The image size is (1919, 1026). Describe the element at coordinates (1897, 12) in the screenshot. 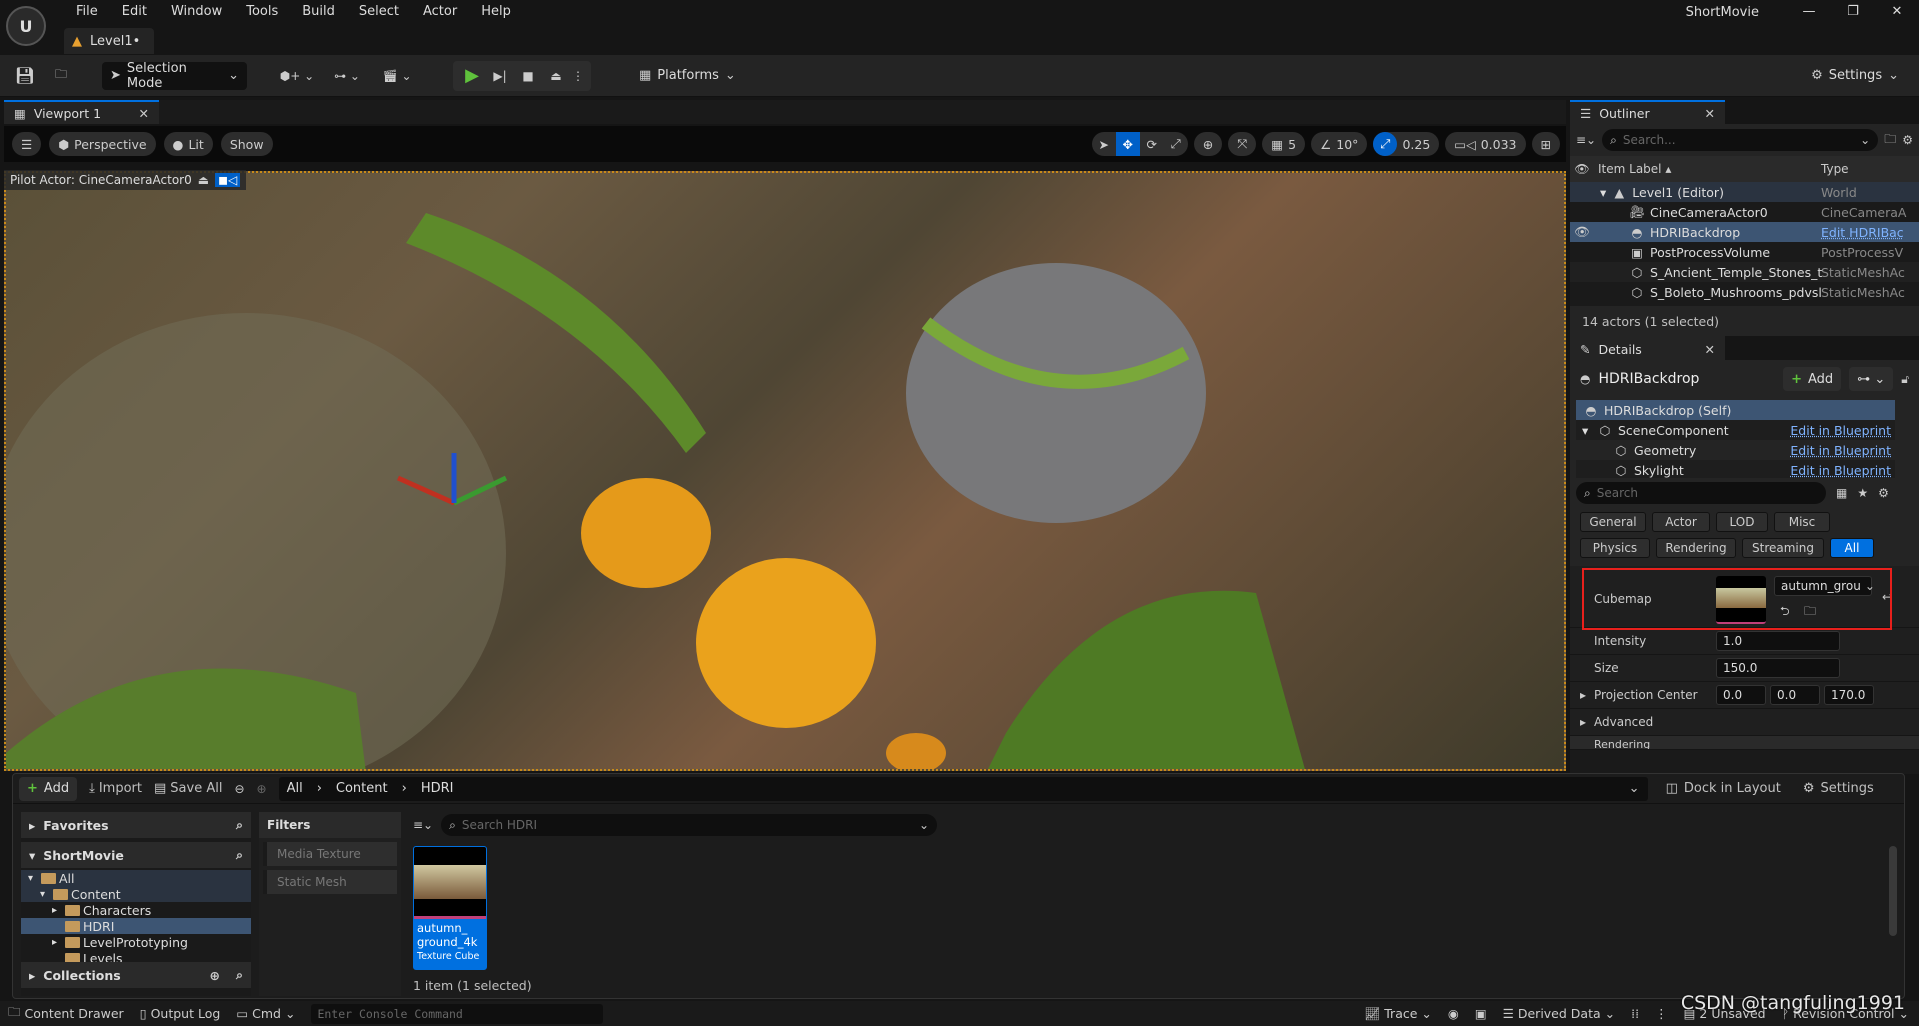

I see `close-window-button: ✕` at that location.